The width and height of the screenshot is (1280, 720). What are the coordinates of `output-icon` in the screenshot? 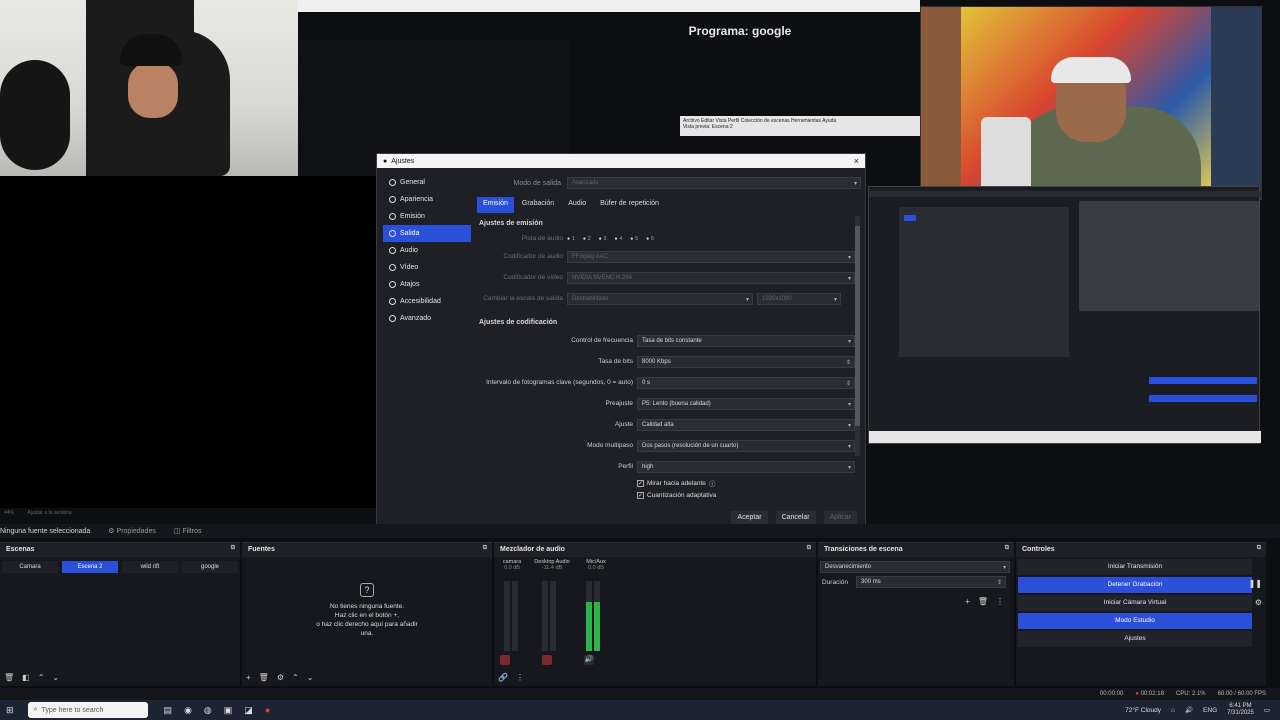 It's located at (392, 233).